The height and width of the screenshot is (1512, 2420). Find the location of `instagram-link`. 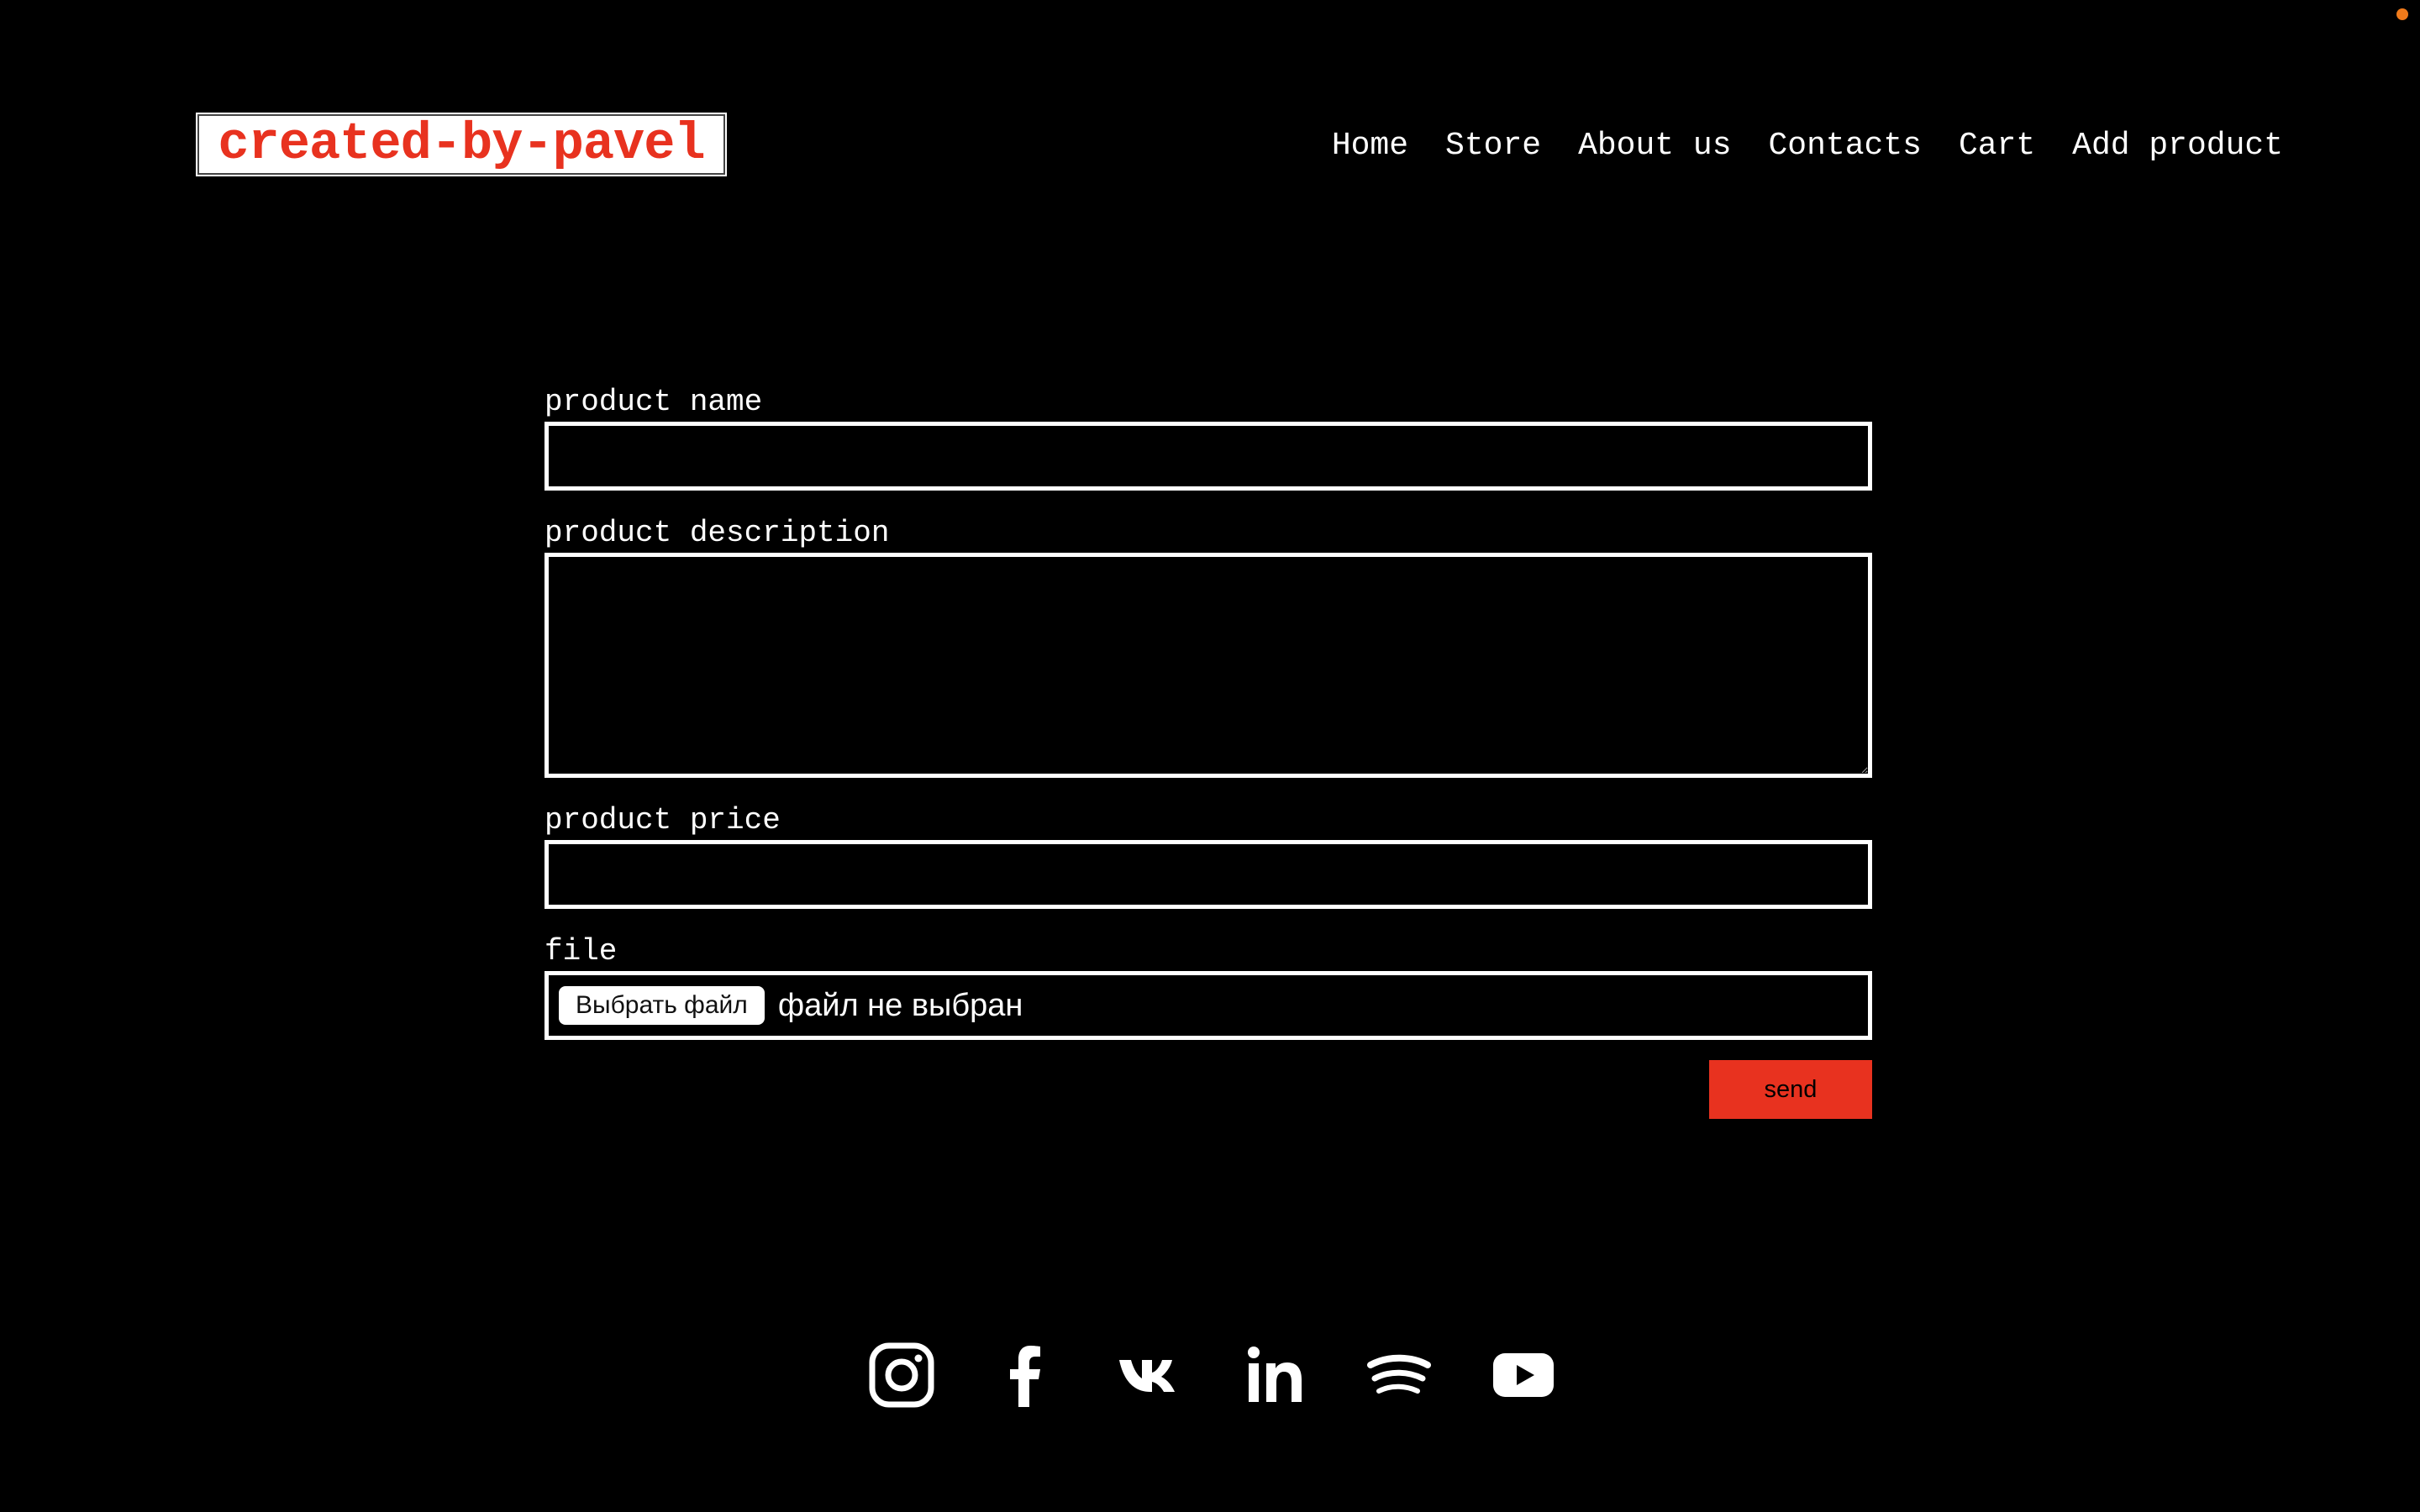

instagram-link is located at coordinates (901, 1375).